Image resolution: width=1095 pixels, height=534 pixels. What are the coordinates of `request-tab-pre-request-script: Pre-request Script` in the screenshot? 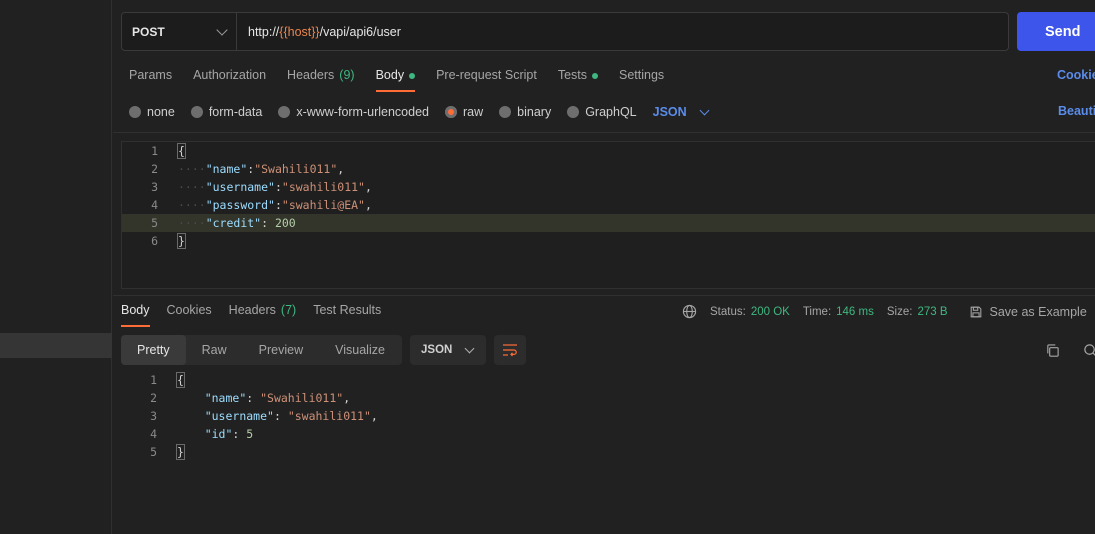 It's located at (486, 80).